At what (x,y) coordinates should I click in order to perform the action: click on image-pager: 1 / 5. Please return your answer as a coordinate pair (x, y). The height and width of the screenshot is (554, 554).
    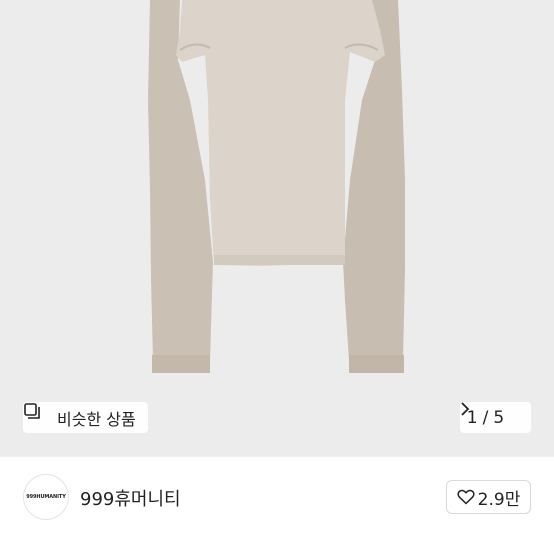
    Looking at the image, I should click on (495, 417).